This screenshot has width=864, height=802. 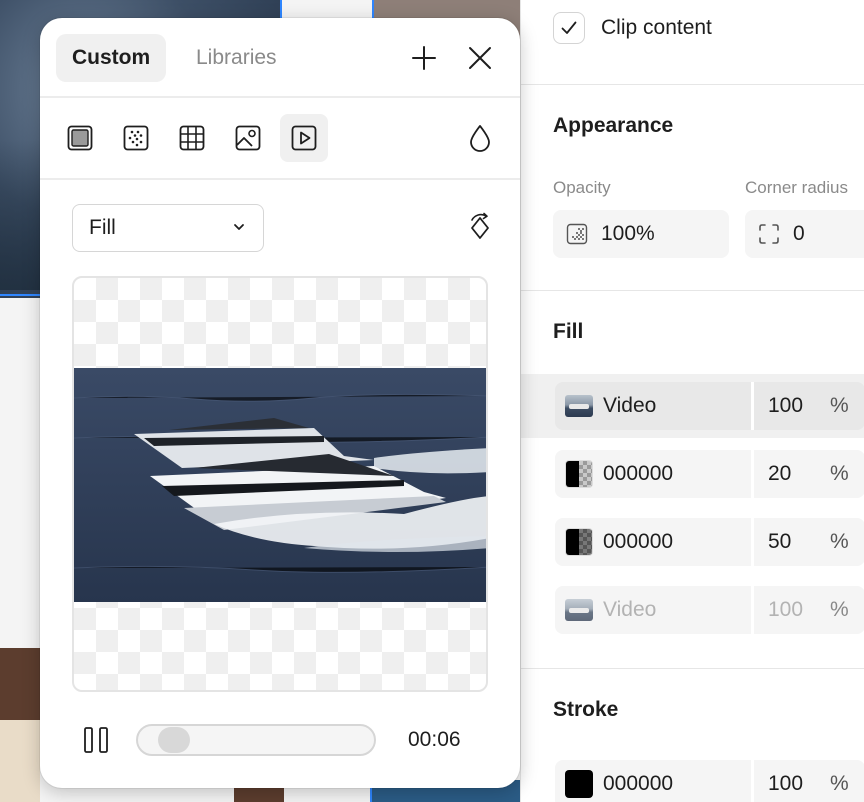 What do you see at coordinates (20, 725) in the screenshot?
I see `canvas-image-bottom-left` at bounding box center [20, 725].